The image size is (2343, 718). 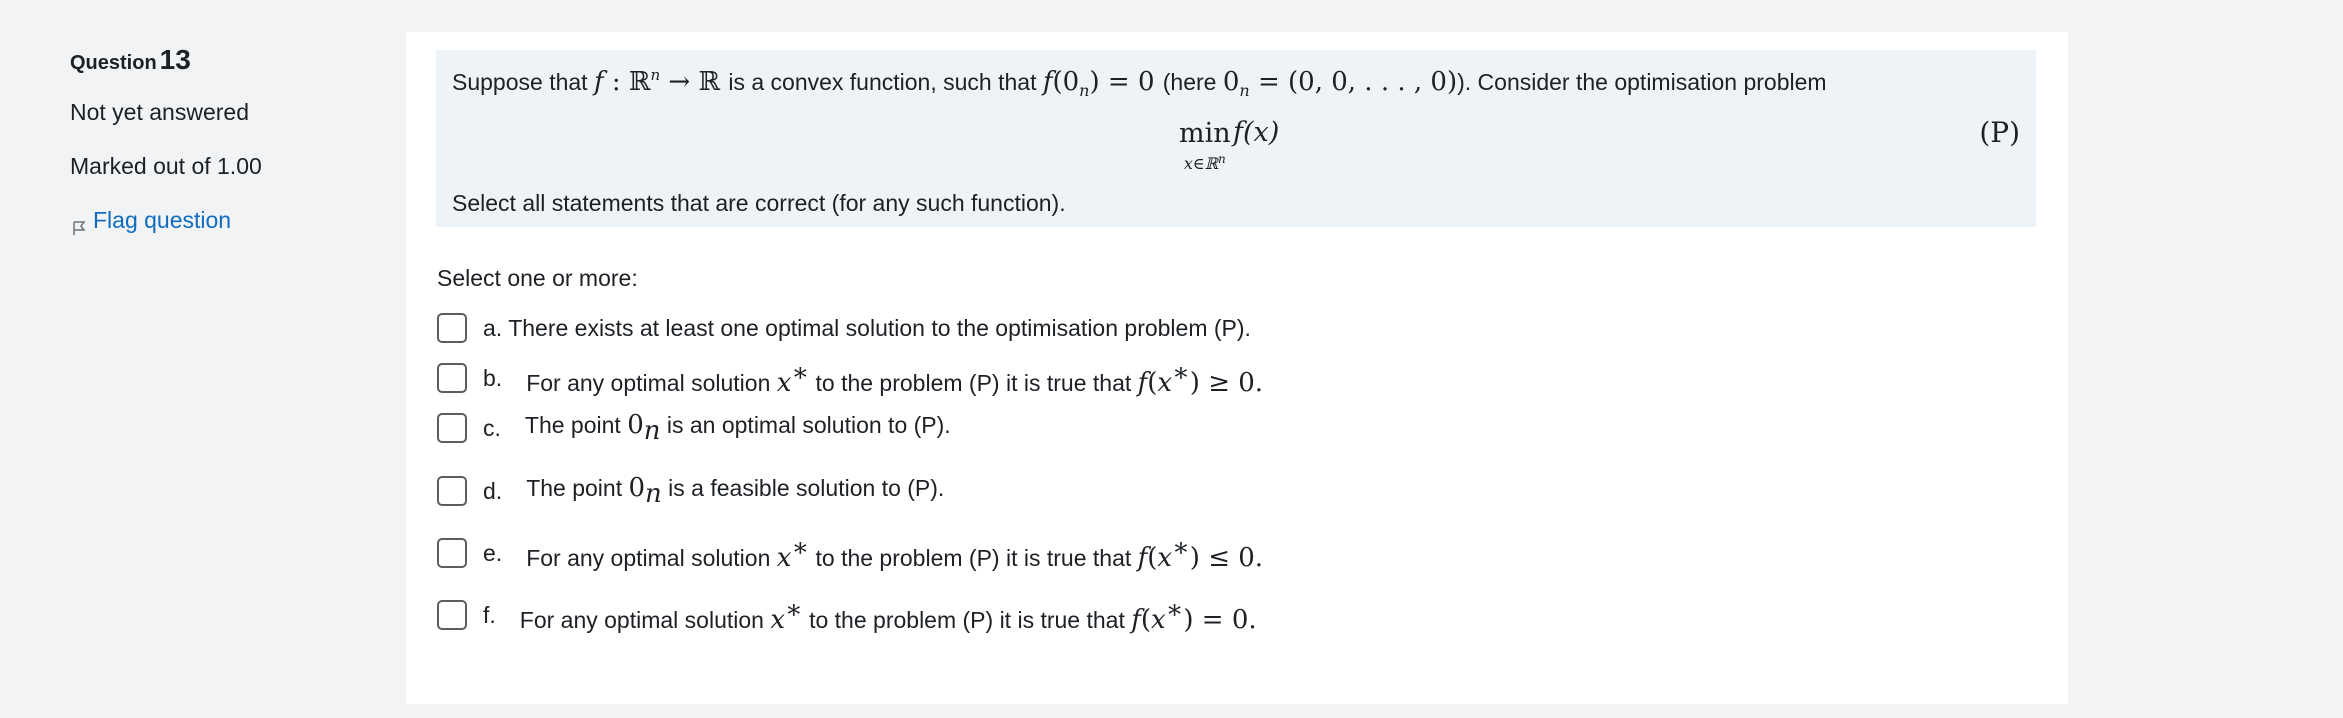 I want to click on option-b-checkbox, so click(x=452, y=378).